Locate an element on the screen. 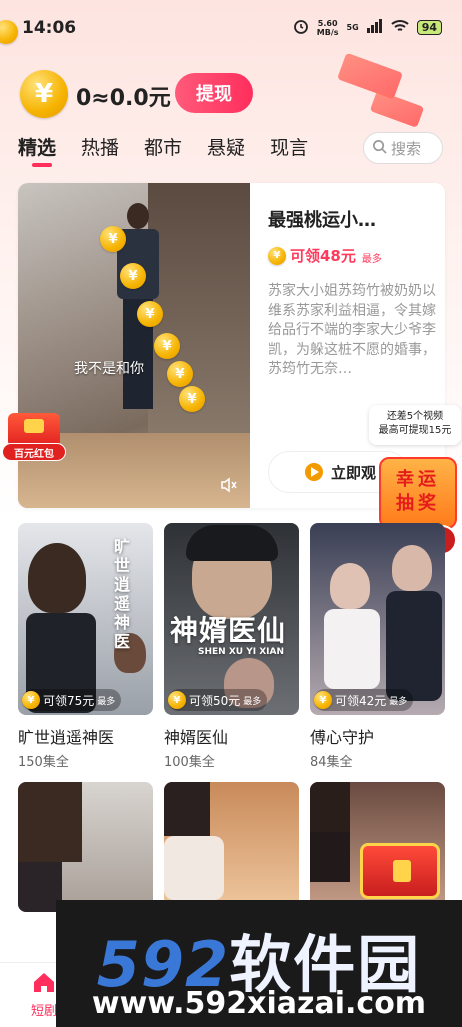  nav-home-label: 短剧 is located at coordinates (44, 1009).